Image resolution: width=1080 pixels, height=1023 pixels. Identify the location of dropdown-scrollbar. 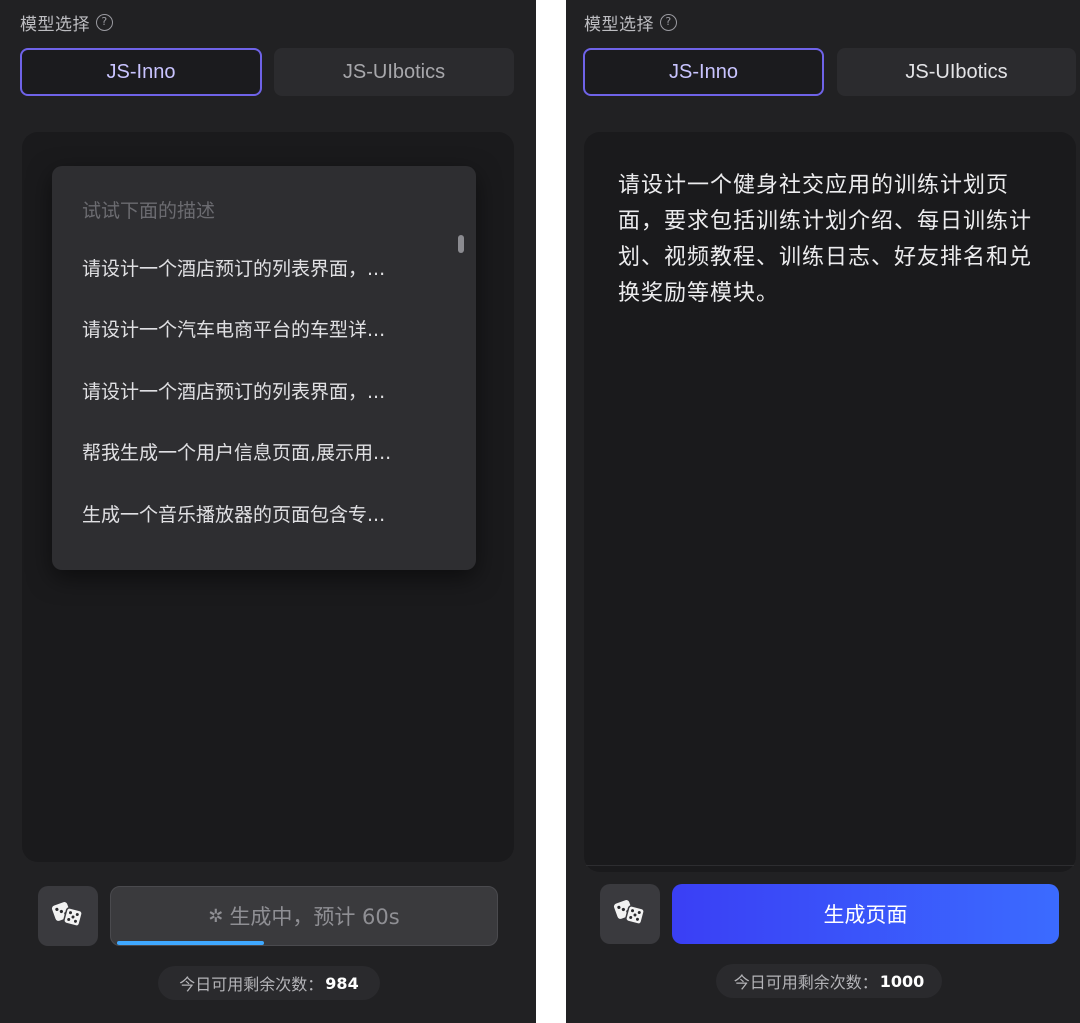
(461, 244).